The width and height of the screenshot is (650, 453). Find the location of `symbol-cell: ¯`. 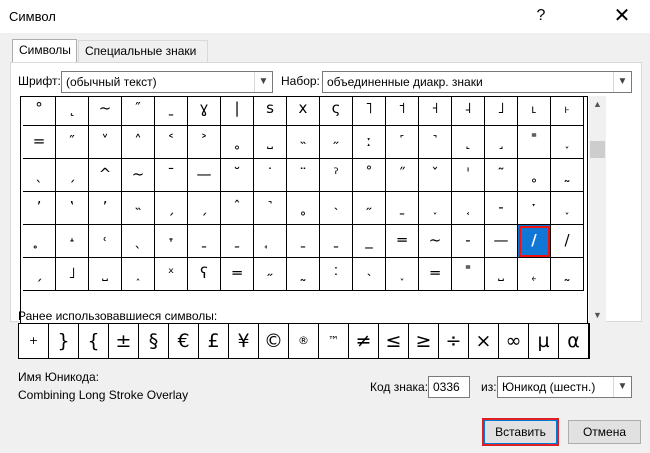

symbol-cell: ¯ is located at coordinates (171, 175).